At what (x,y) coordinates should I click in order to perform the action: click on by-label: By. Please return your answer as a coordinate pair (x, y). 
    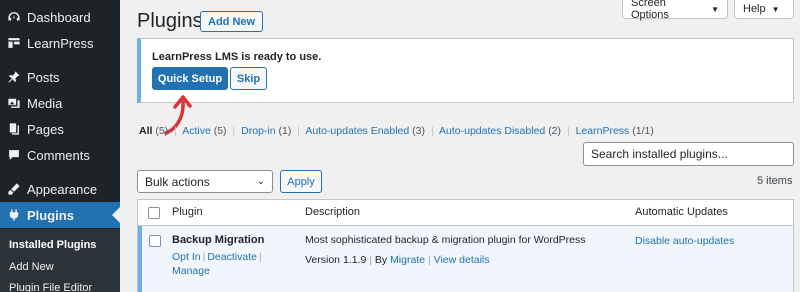
    Looking at the image, I should click on (381, 260).